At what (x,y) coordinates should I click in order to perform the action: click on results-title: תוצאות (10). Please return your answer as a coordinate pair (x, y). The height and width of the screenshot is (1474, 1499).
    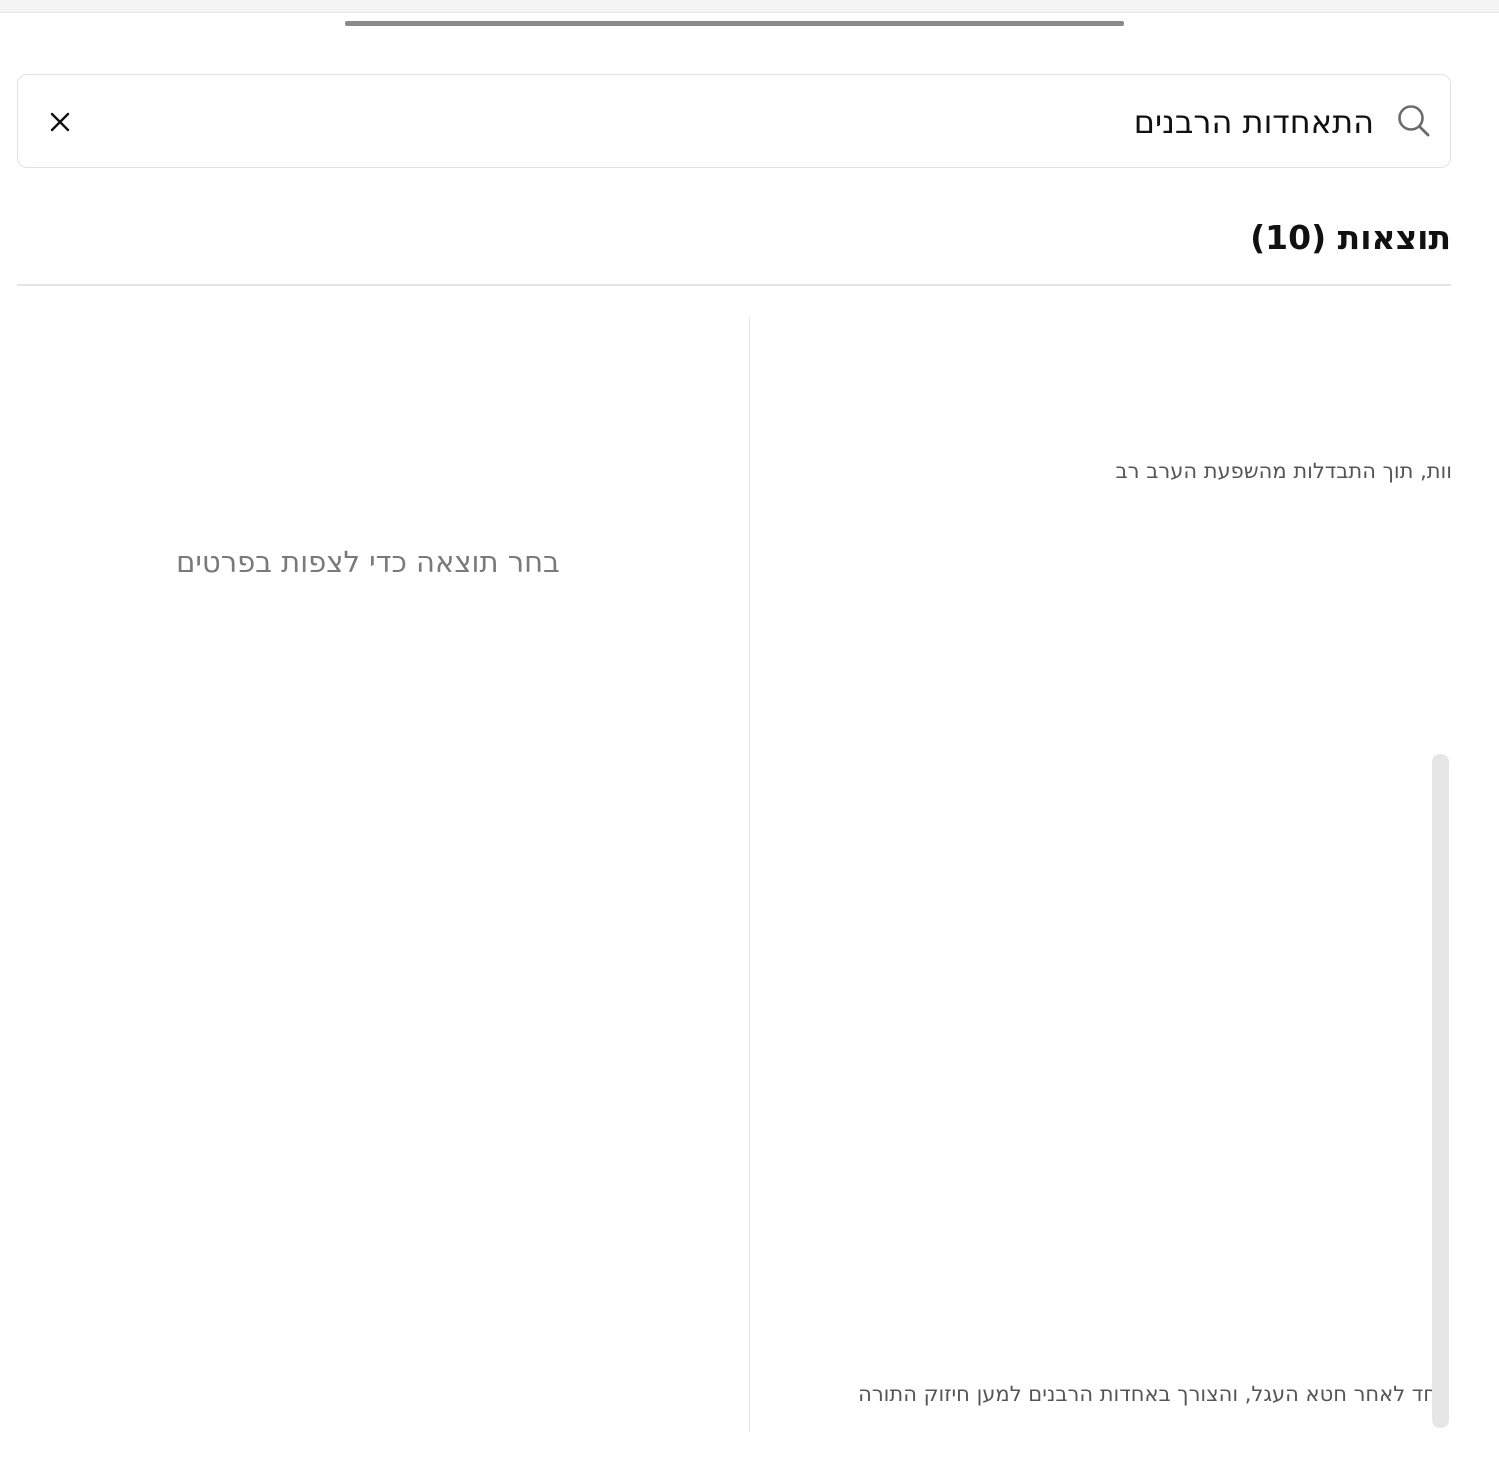
    Looking at the image, I should click on (1350, 237).